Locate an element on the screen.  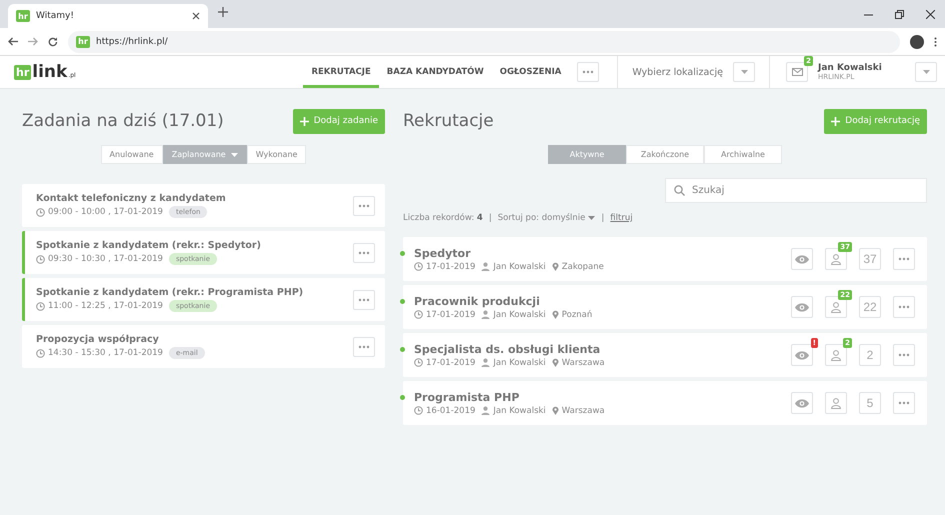
nav-tab: BAZA KANDYDATÓW is located at coordinates (435, 72).